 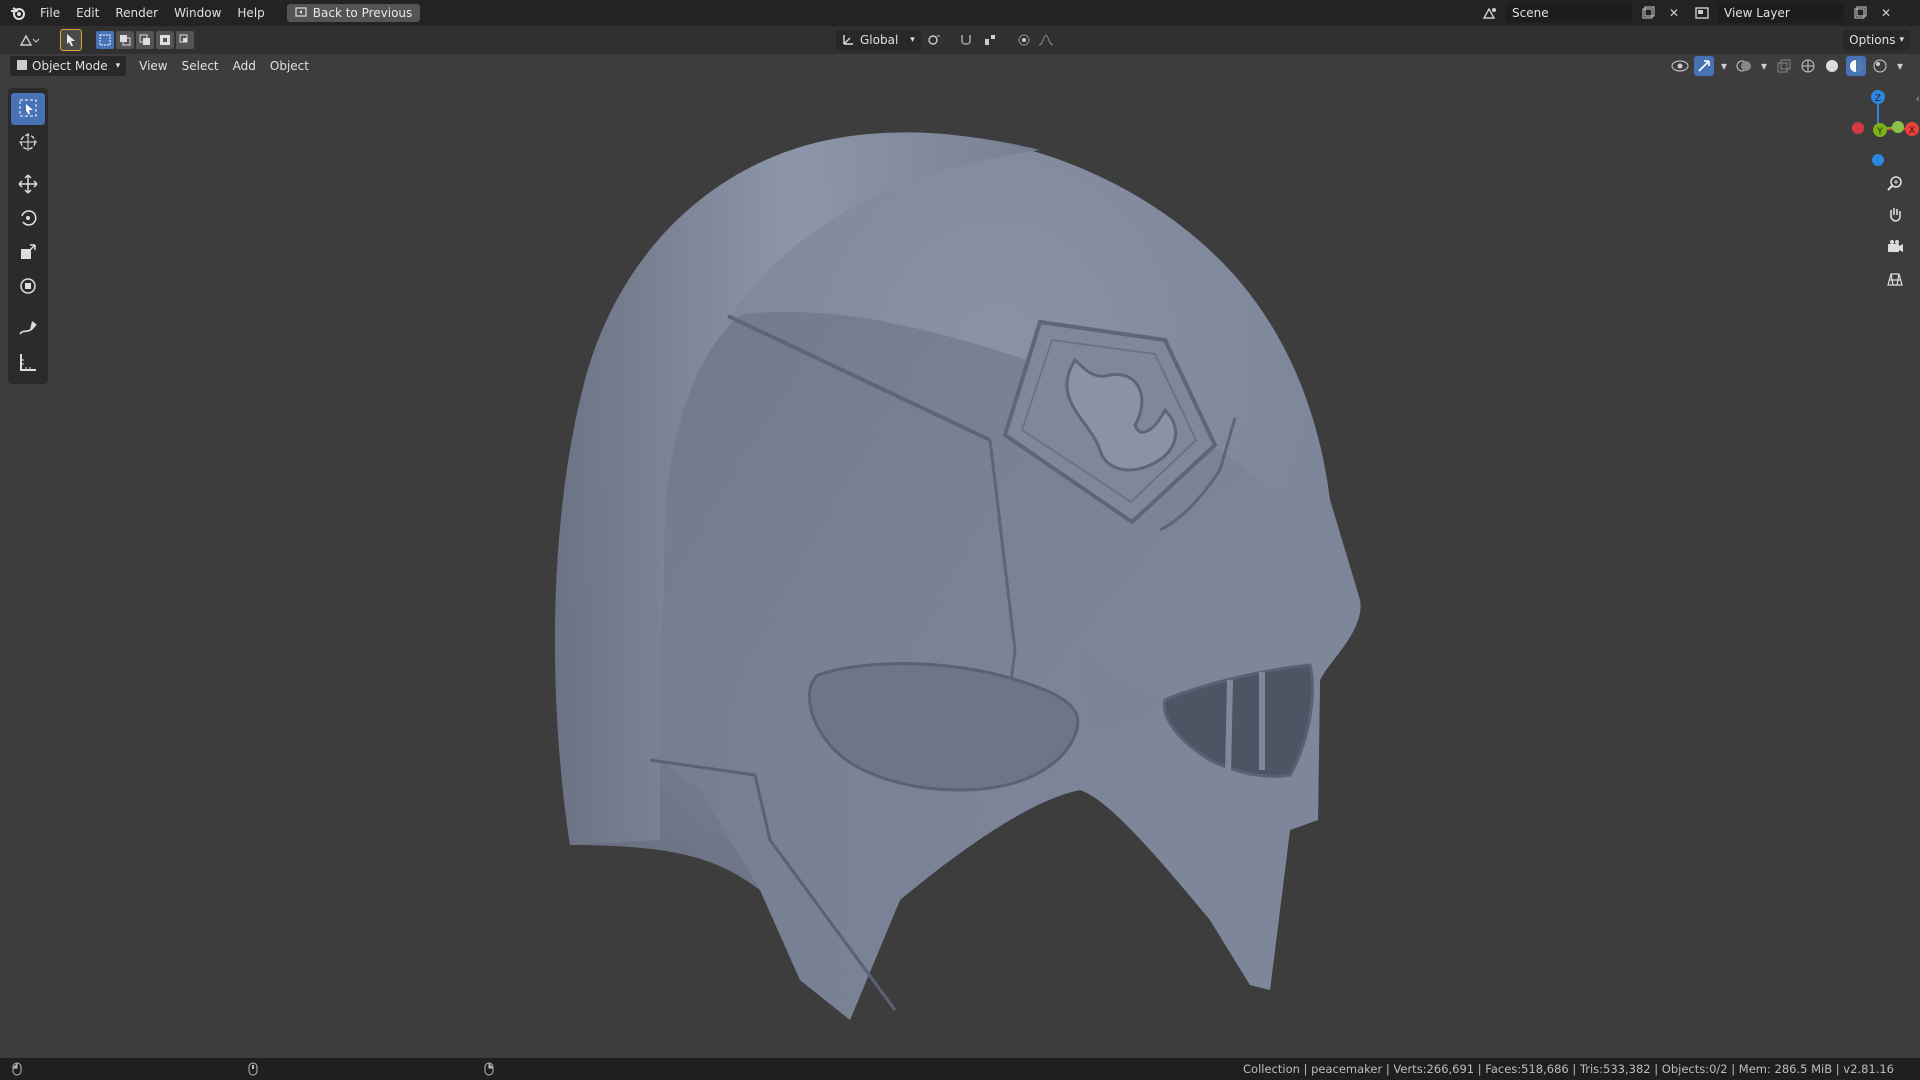 What do you see at coordinates (1875, 129) in the screenshot?
I see `navigation-gizmo: Z X Y` at bounding box center [1875, 129].